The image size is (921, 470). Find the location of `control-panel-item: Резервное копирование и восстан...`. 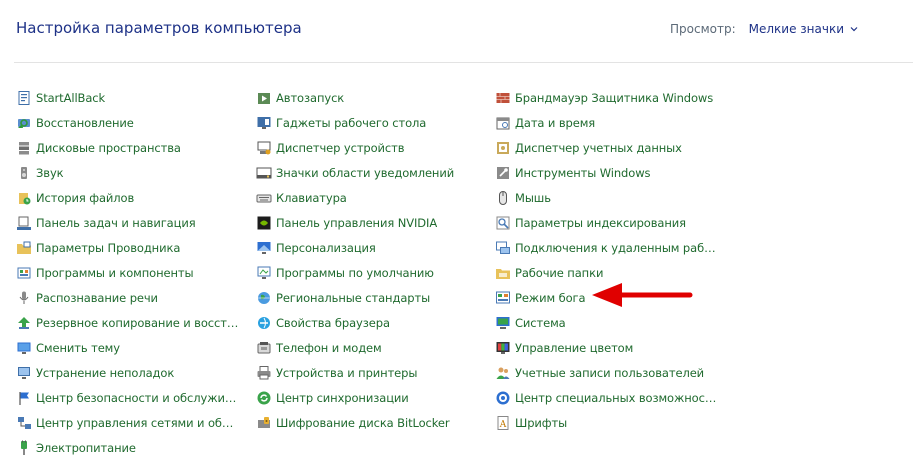

control-panel-item: Резервное копирование и восстан... is located at coordinates (128, 322).